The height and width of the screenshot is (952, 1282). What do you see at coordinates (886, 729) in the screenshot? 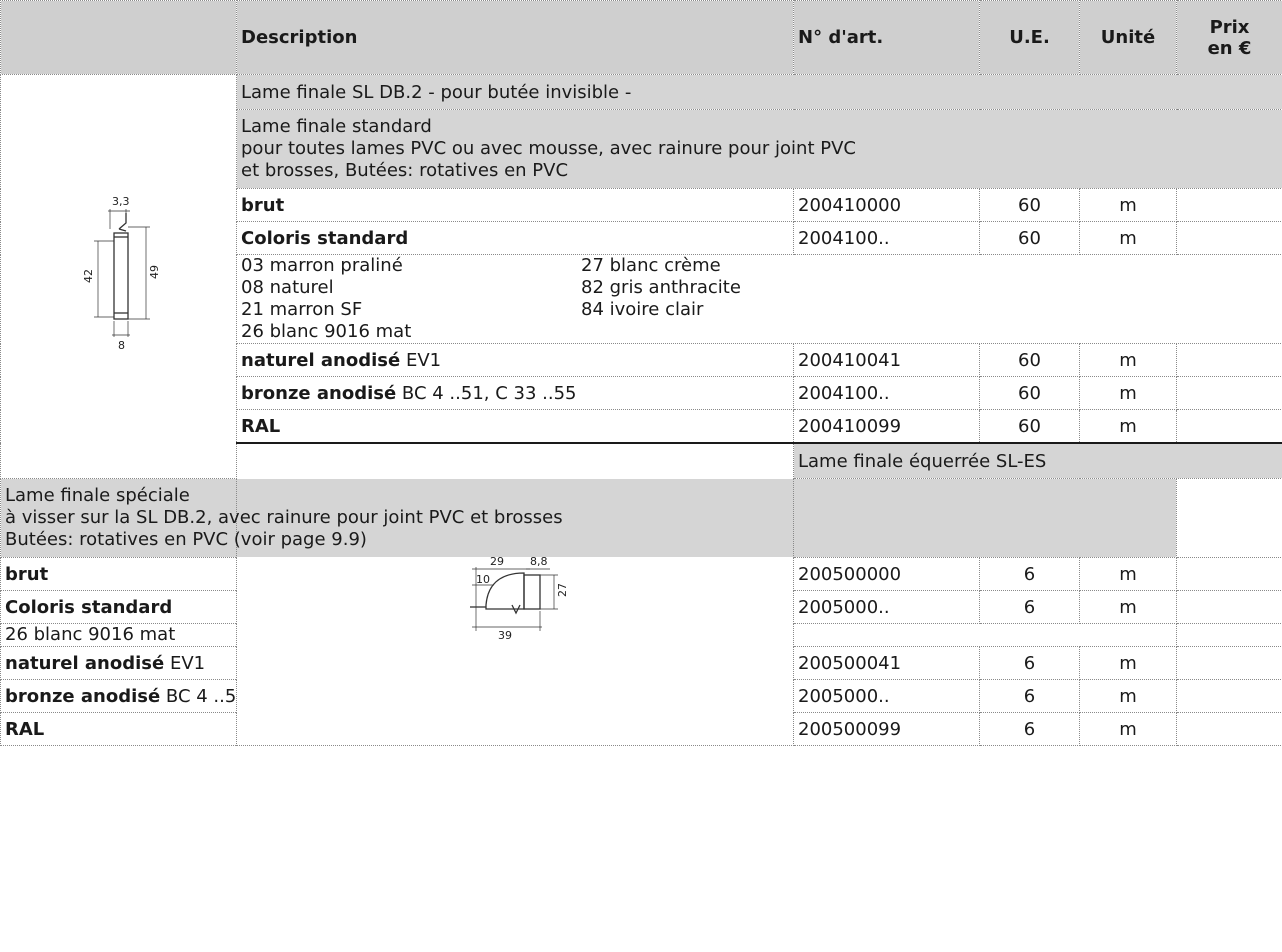
I see `article-number: 200500099` at bounding box center [886, 729].